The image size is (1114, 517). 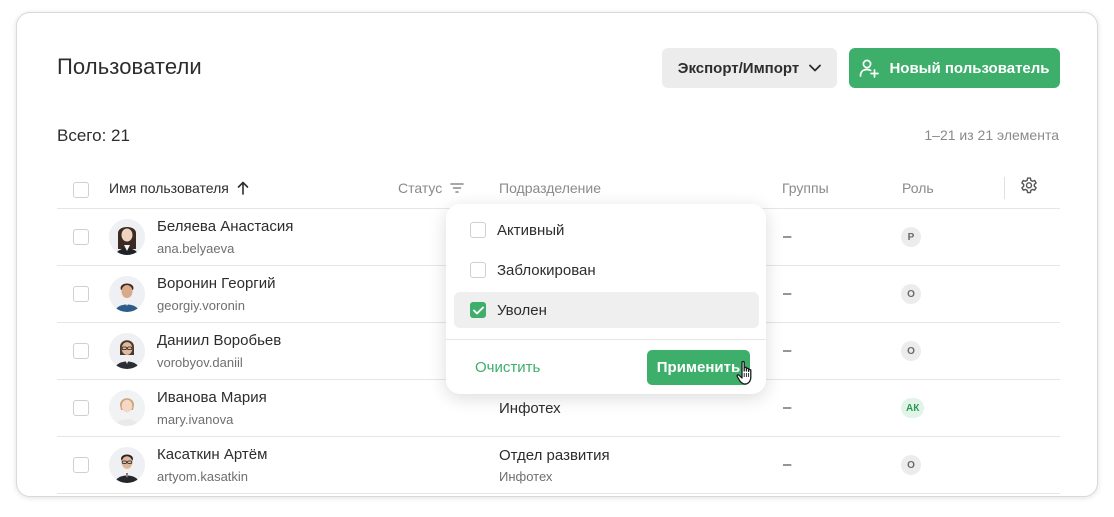 I want to click on user-name: Воронин Георгий, so click(x=216, y=283).